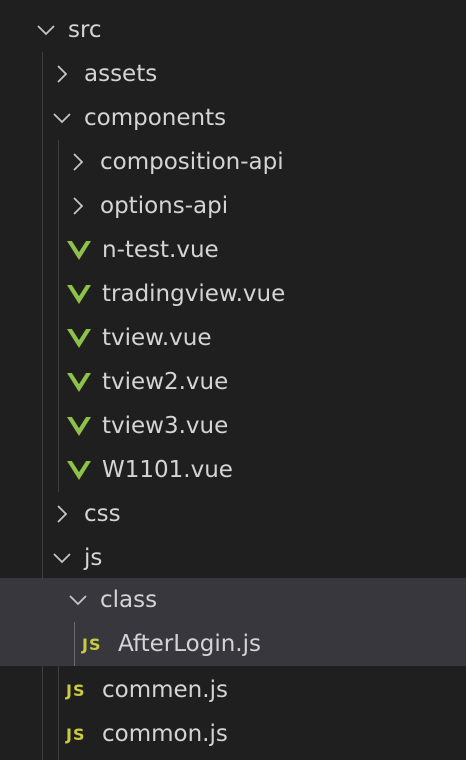 The width and height of the screenshot is (466, 760). I want to click on folder-js: js, so click(233, 558).